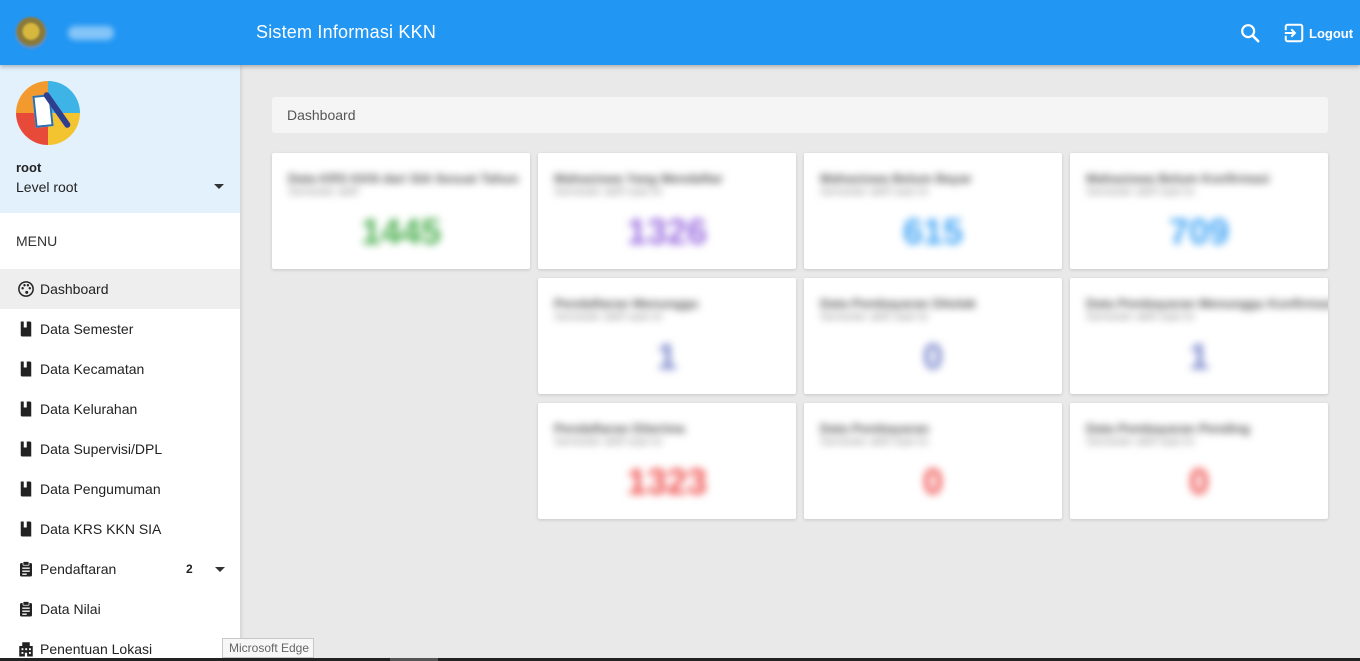 This screenshot has height=661, width=1360. What do you see at coordinates (1199, 231) in the screenshot?
I see `card-value: 709` at bounding box center [1199, 231].